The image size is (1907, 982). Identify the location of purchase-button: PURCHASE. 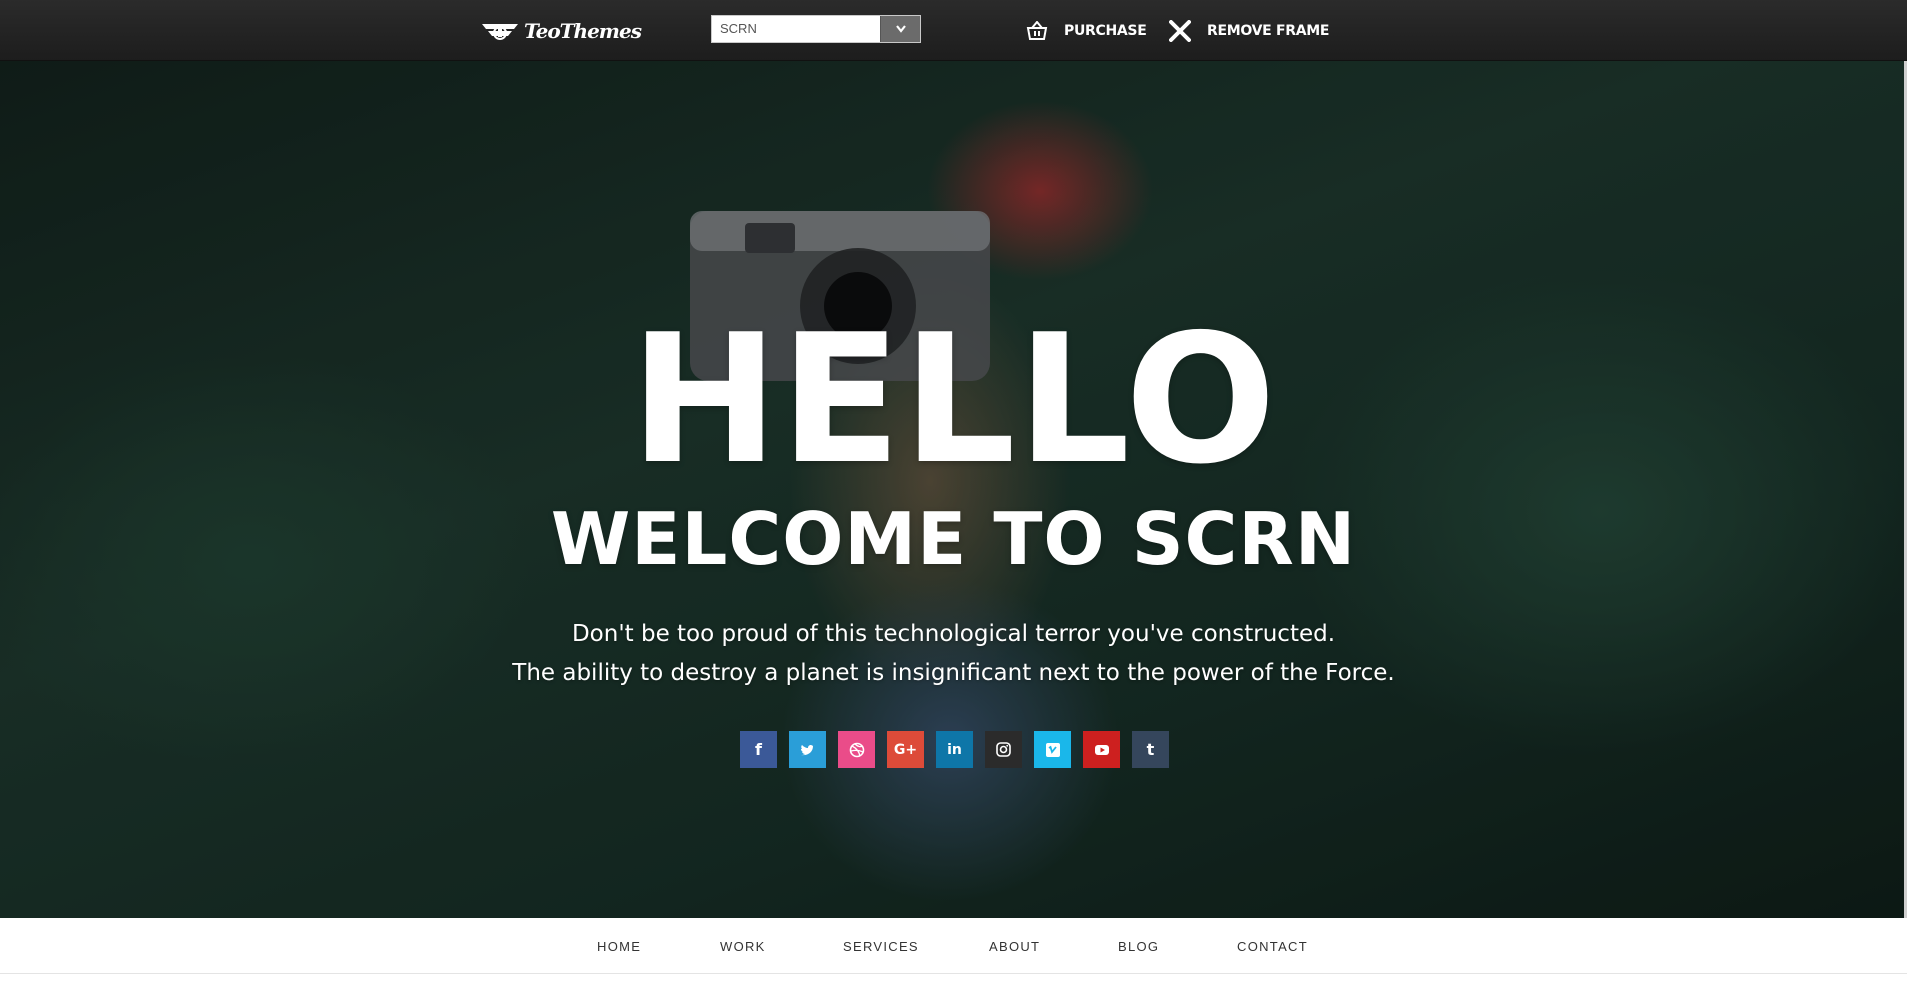
(1086, 31).